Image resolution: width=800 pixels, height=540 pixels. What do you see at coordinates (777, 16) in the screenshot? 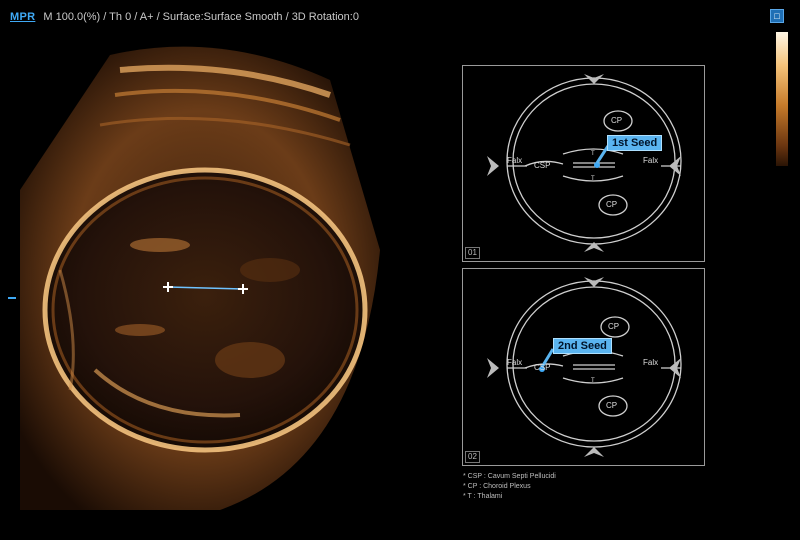
I see `screen-toggle-icon: □` at bounding box center [777, 16].